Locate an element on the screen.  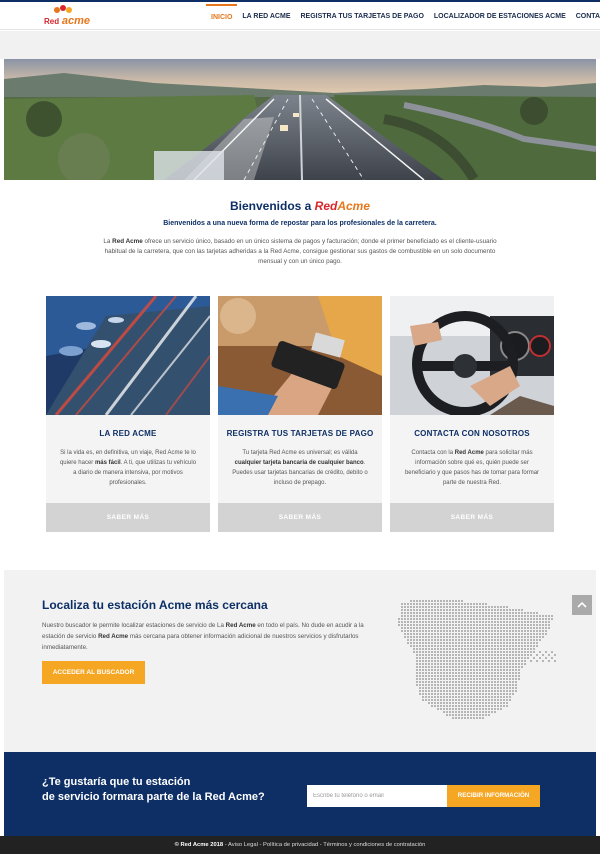
card-title: CONTACTA CON NOSOTROS is located at coordinates (472, 433).